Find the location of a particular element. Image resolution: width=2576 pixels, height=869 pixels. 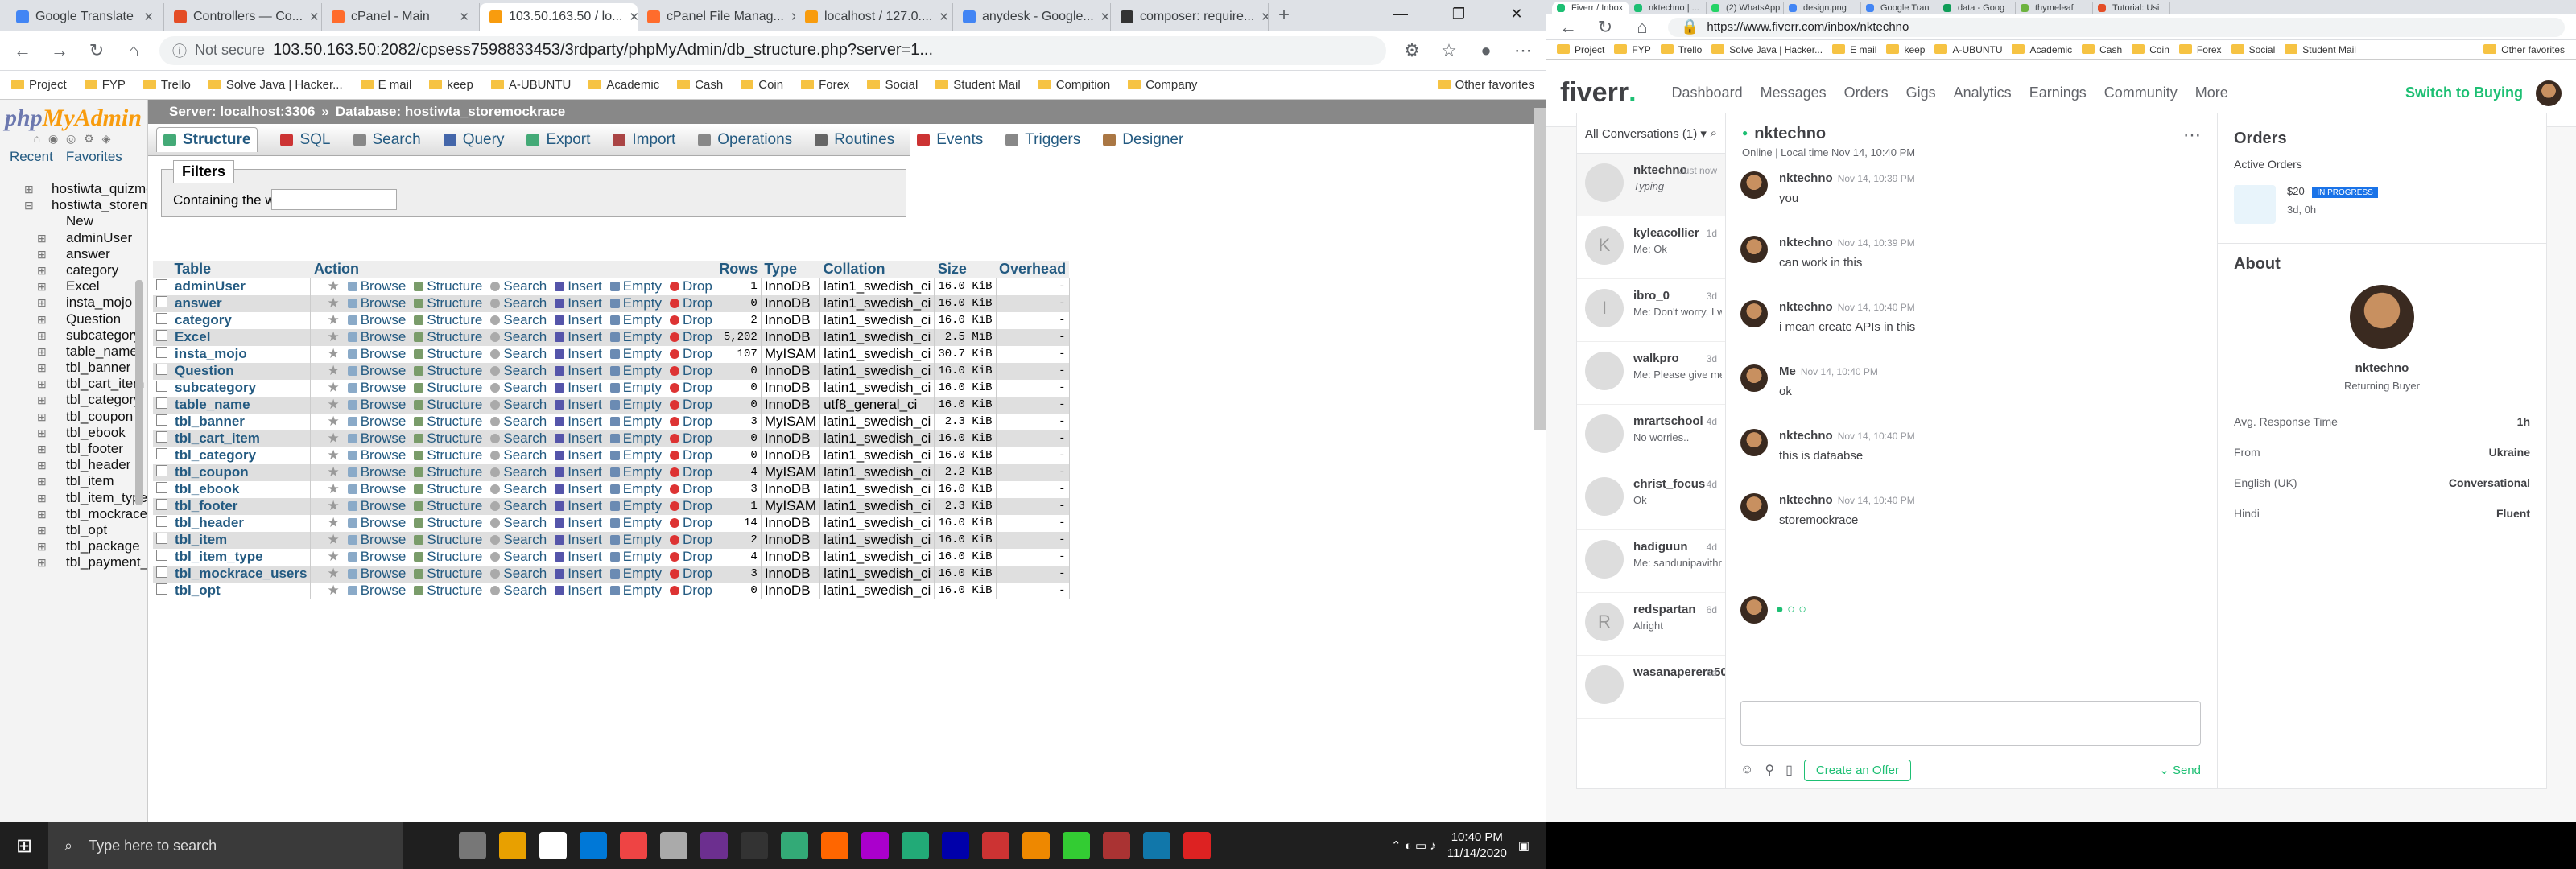

browser-tab: Fiverr / Inbox is located at coordinates (1590, 8).